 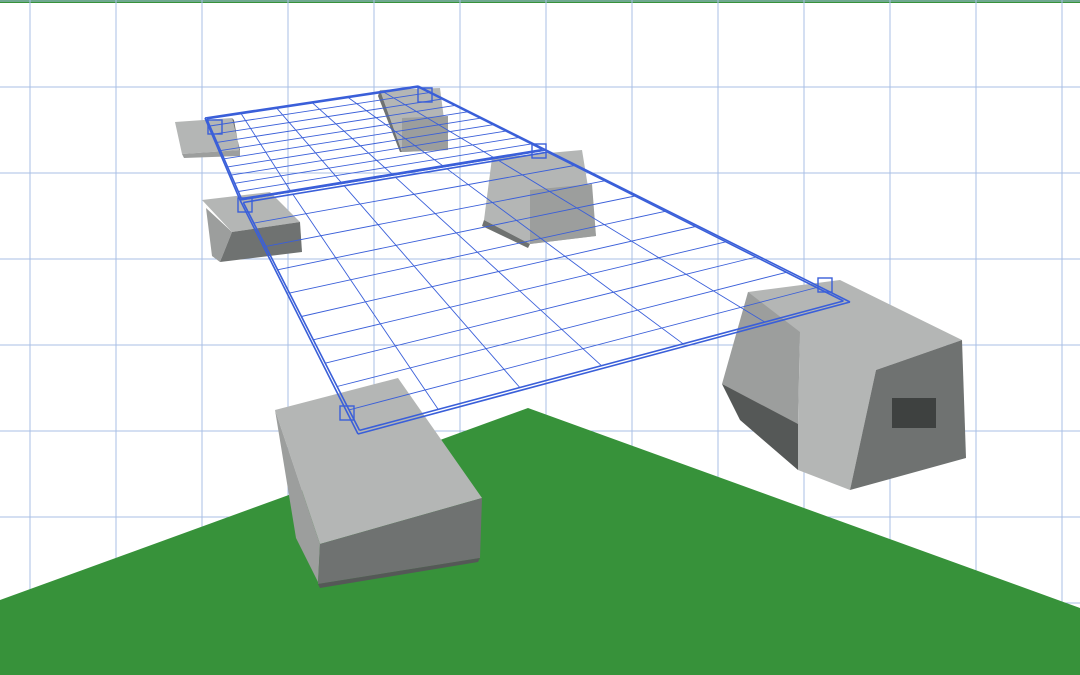 I want to click on vent-opening, so click(x=914, y=413).